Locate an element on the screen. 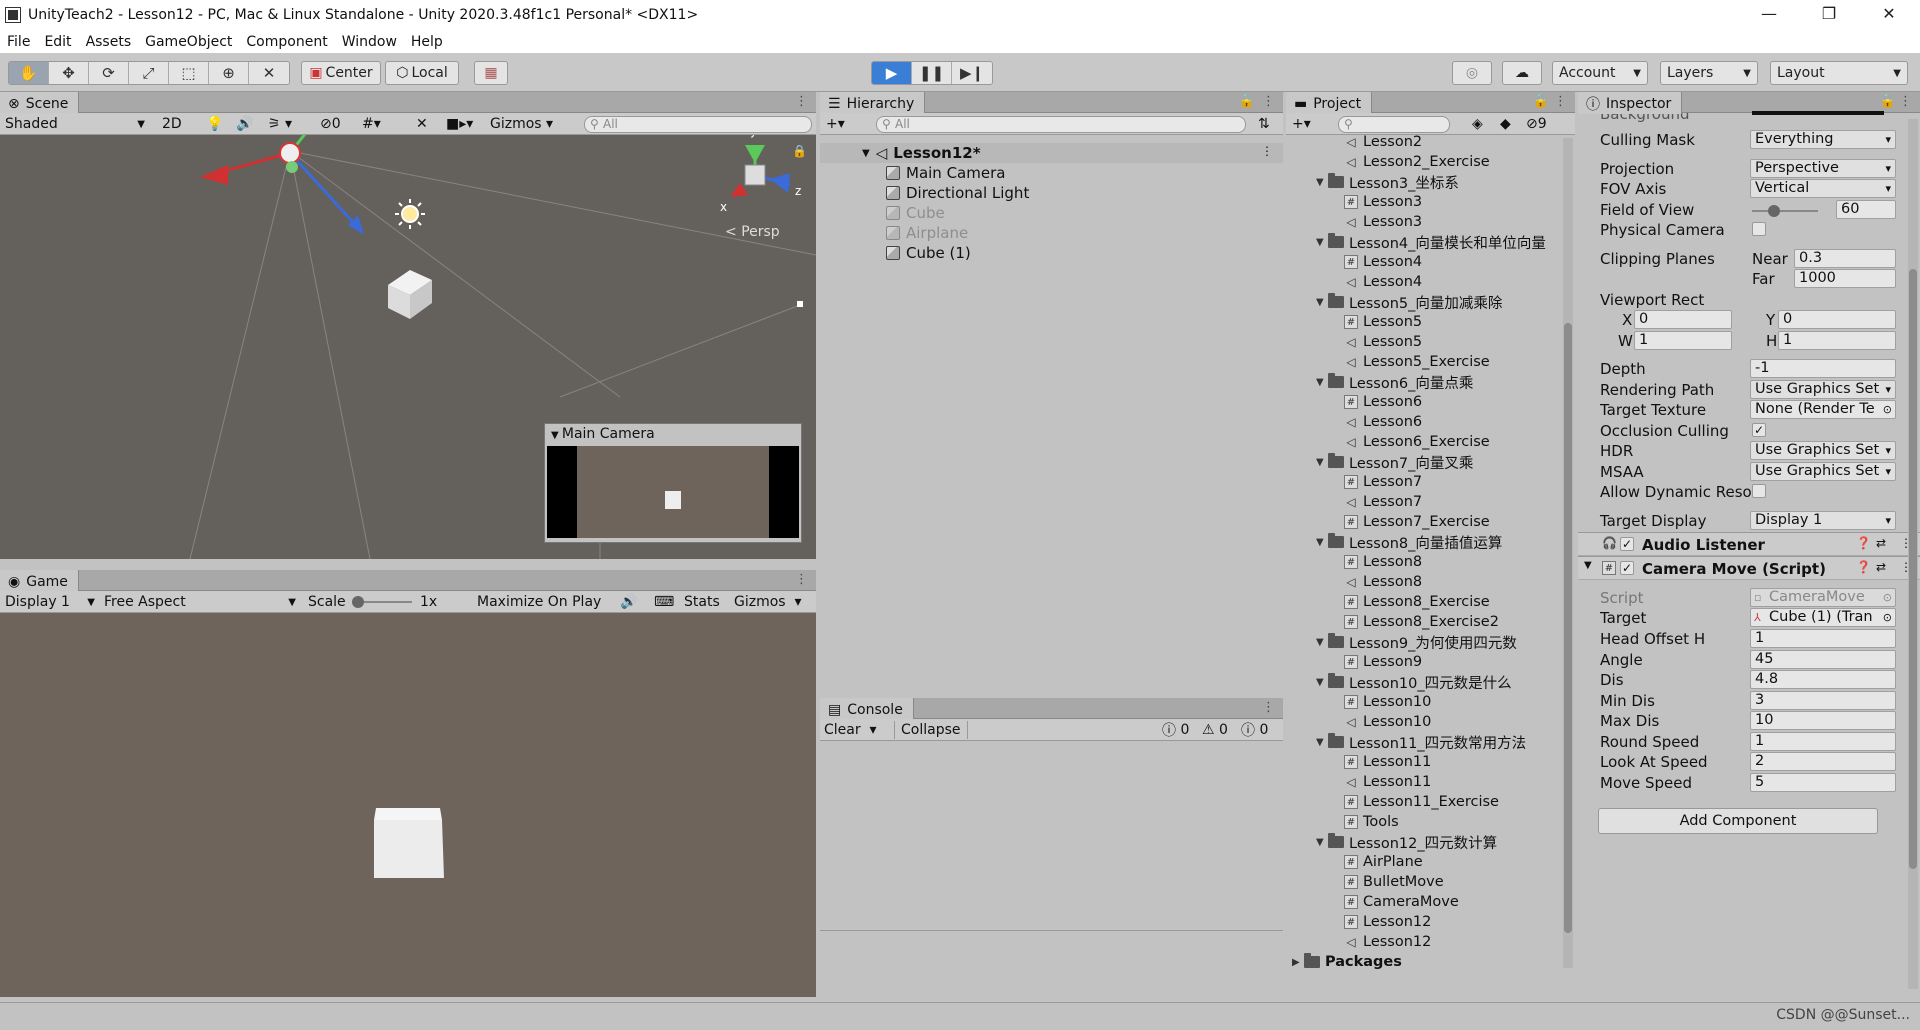  project-asset: ◁ Lesson6_Exercise is located at coordinates (1416, 442).